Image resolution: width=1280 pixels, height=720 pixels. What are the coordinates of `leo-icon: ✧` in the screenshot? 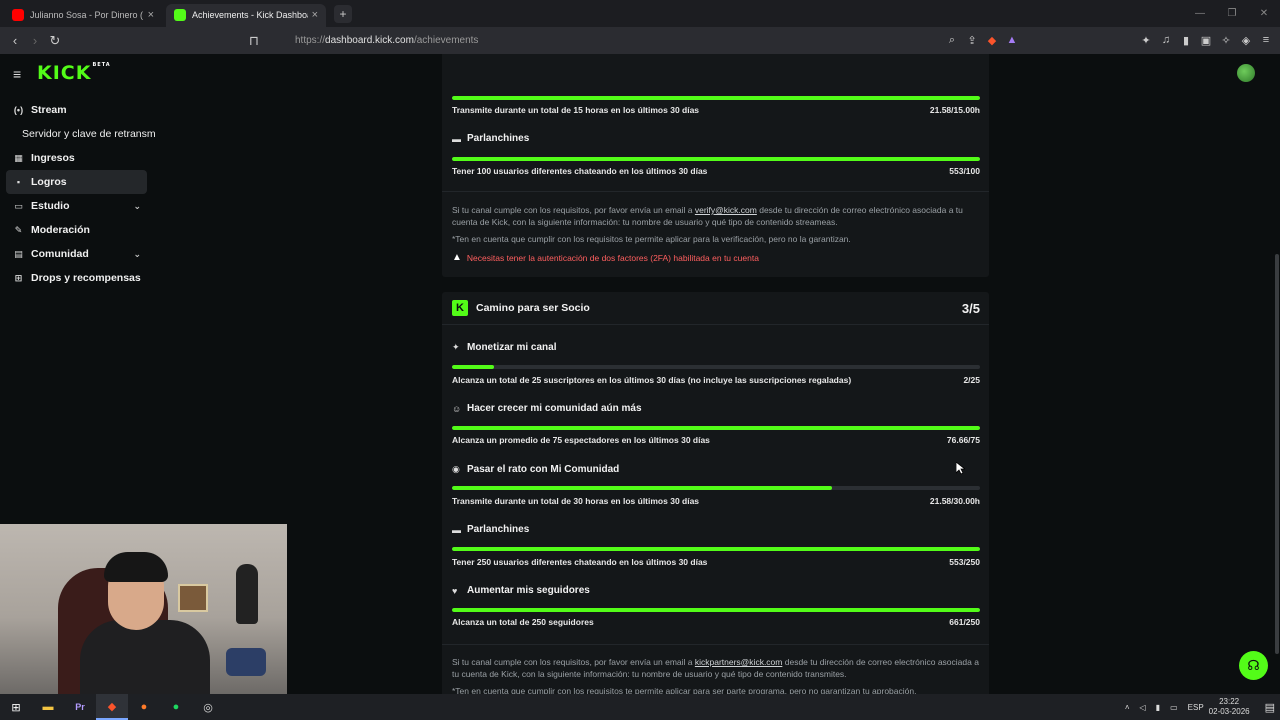 It's located at (1226, 40).